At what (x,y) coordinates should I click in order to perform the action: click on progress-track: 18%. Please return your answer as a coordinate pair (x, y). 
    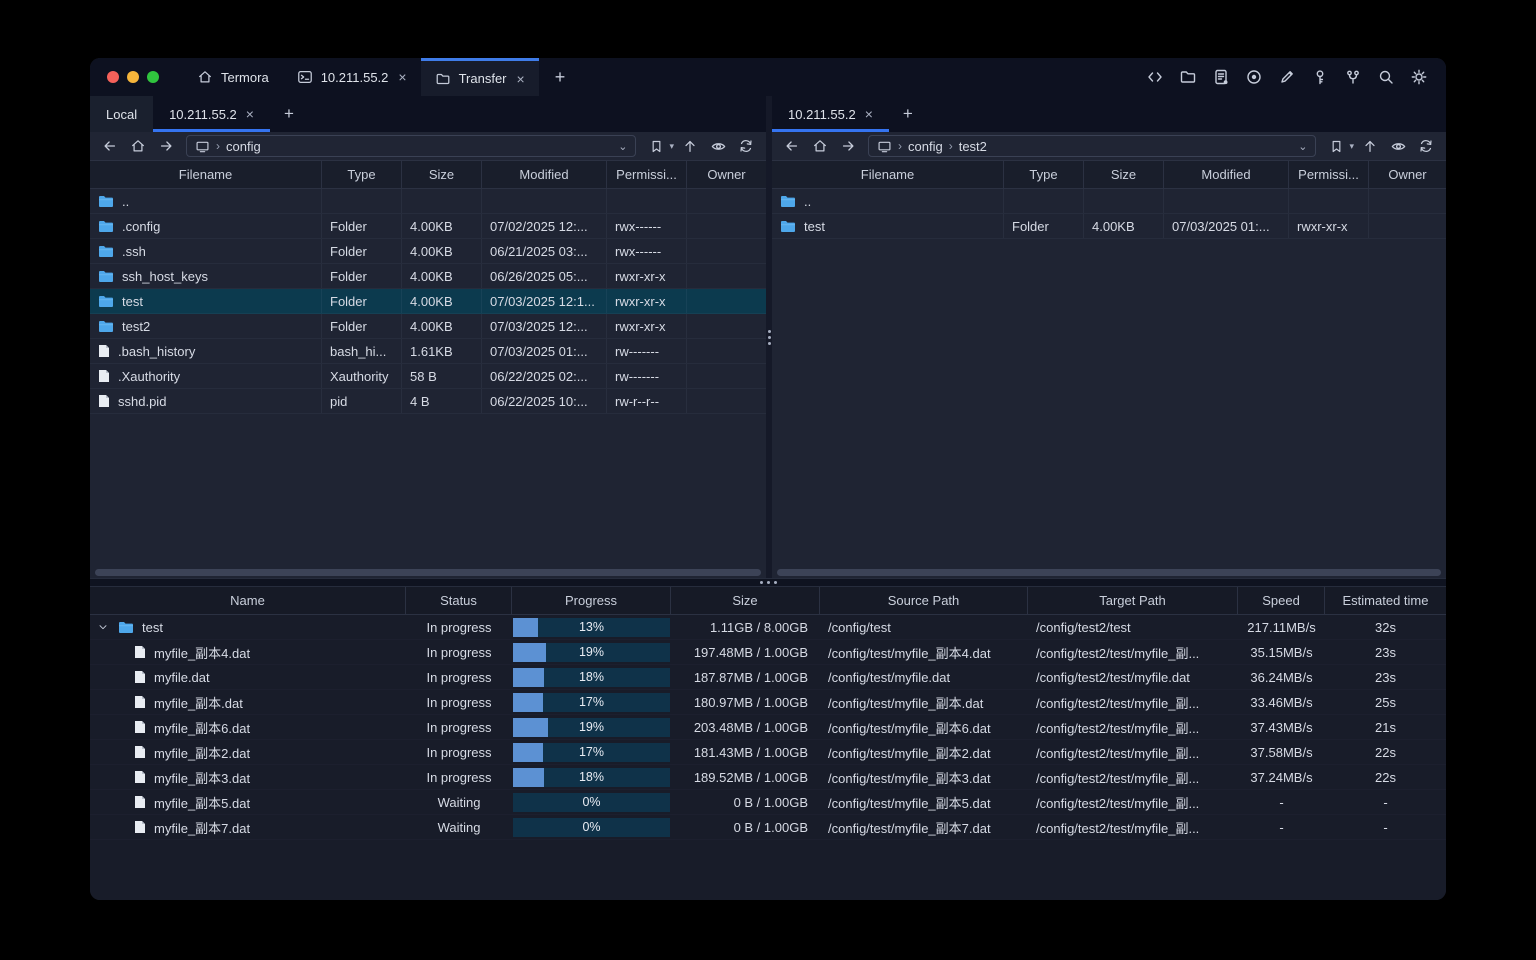
    Looking at the image, I should click on (591, 677).